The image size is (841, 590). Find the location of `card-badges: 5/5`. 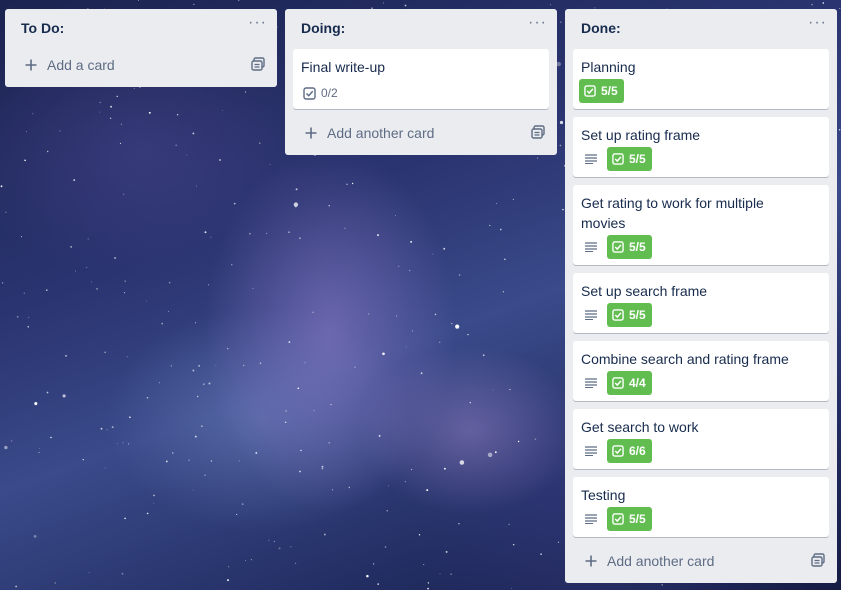

card-badges: 5/5 is located at coordinates (601, 91).